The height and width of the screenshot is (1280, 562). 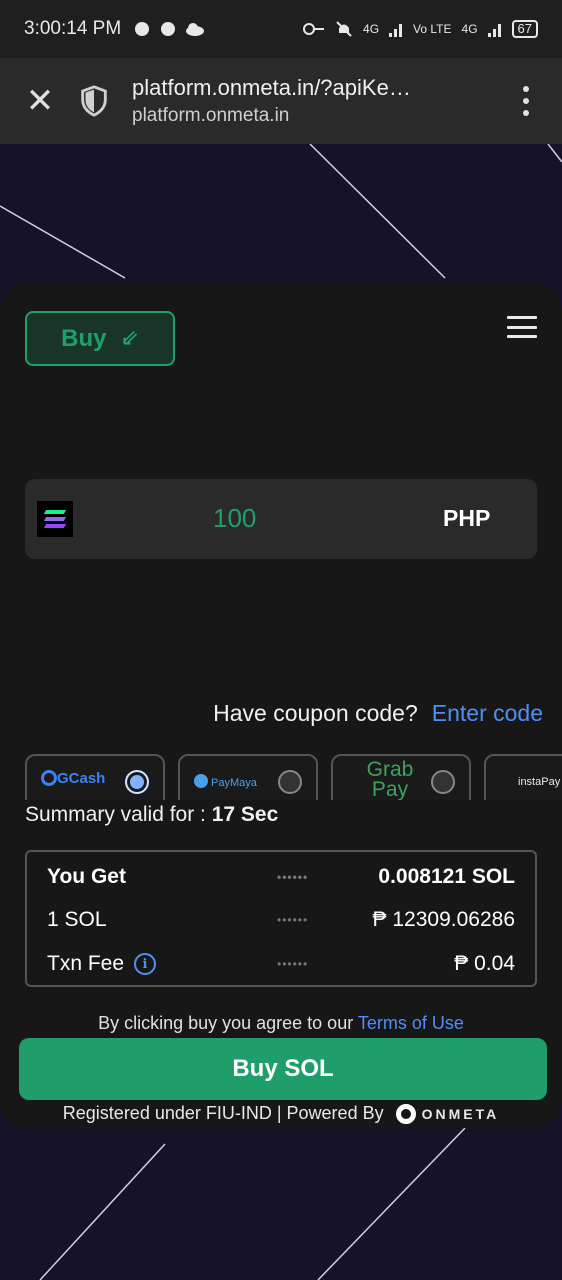 I want to click on payment-methods: GCash PayMaya Grab Pay instaPay, so click(x=293, y=777).